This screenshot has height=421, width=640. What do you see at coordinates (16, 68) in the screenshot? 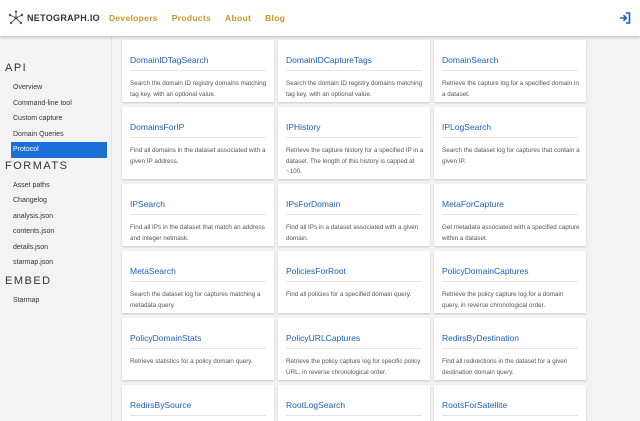
I see `section-heading-api: API` at bounding box center [16, 68].